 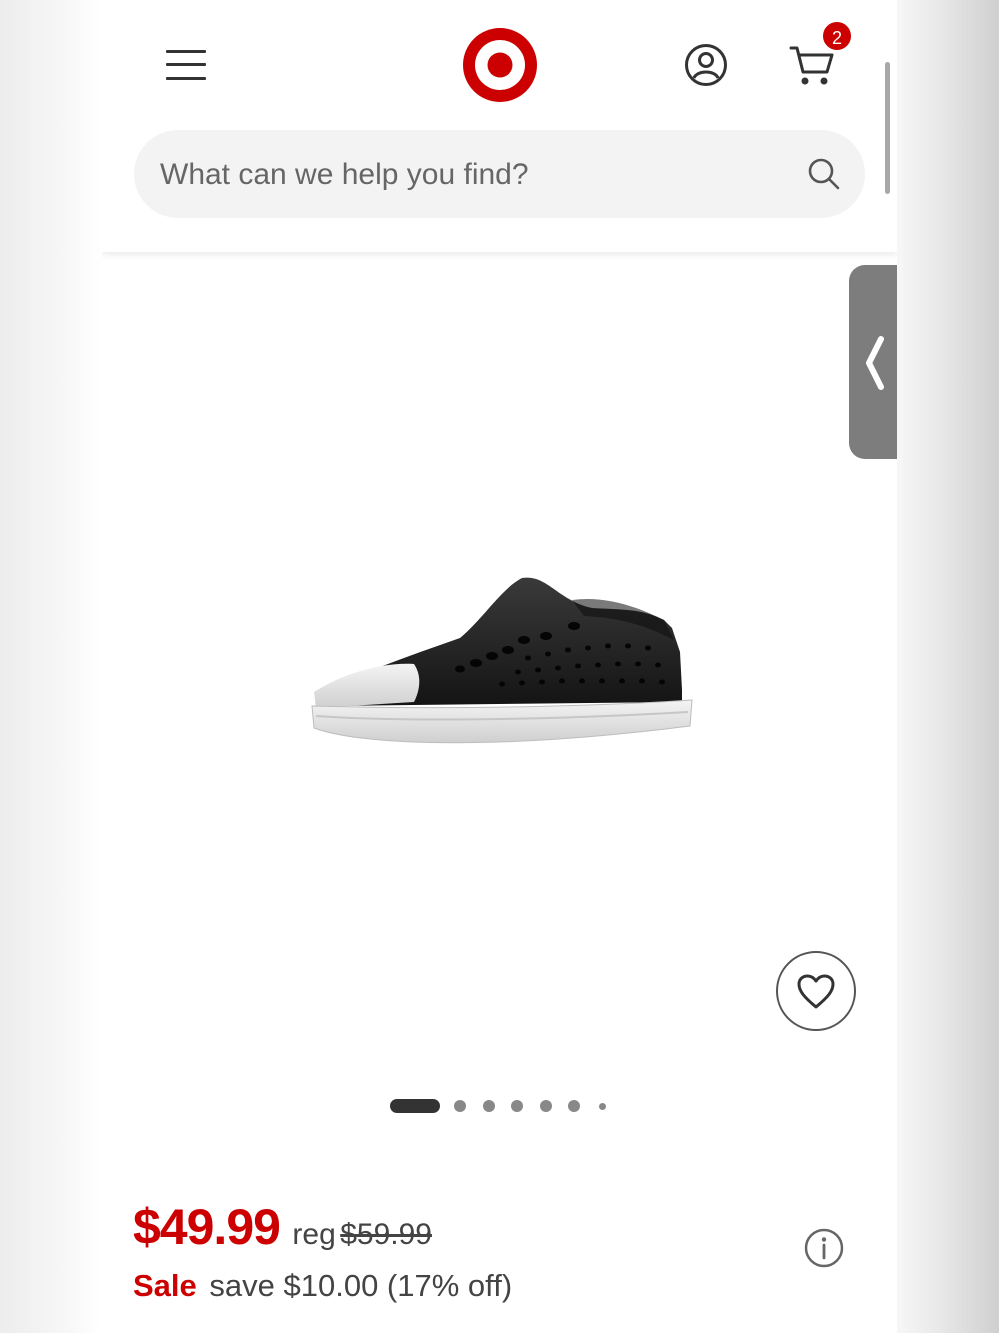 I want to click on sale-label: Sale, so click(x=165, y=1285).